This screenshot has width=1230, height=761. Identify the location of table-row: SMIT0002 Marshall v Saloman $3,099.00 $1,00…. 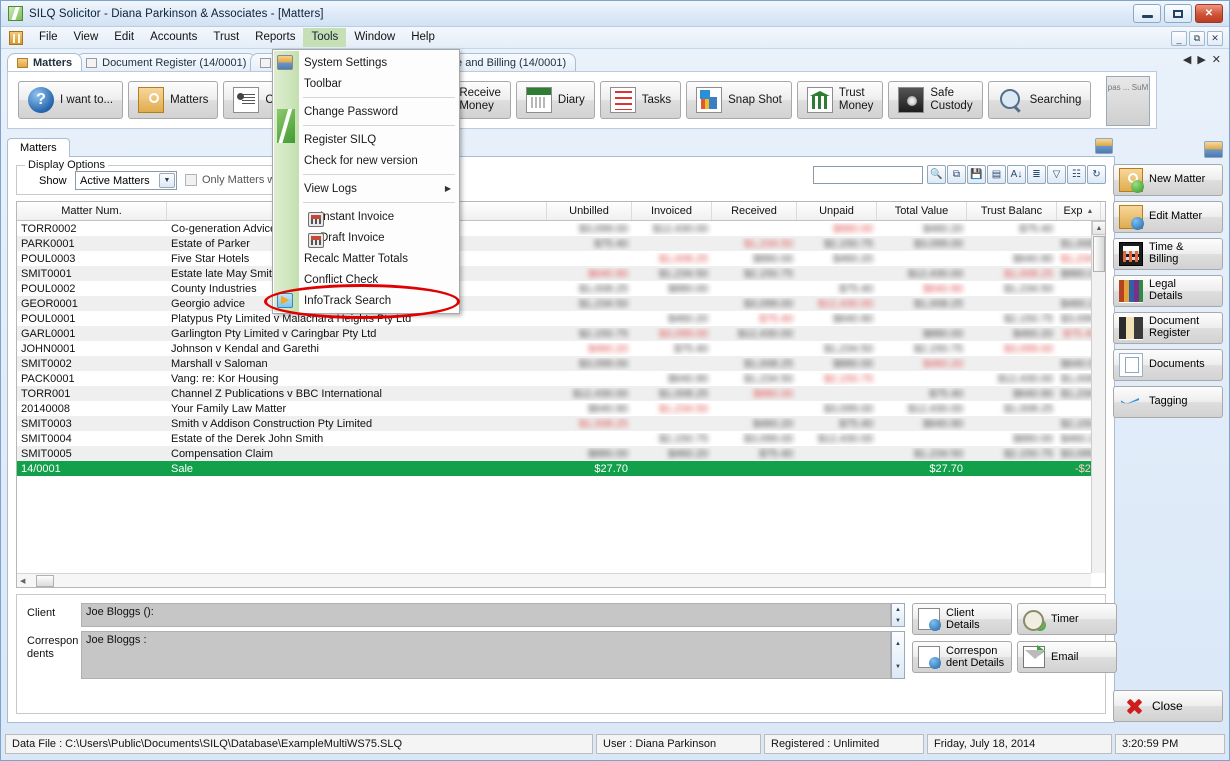
(561, 363).